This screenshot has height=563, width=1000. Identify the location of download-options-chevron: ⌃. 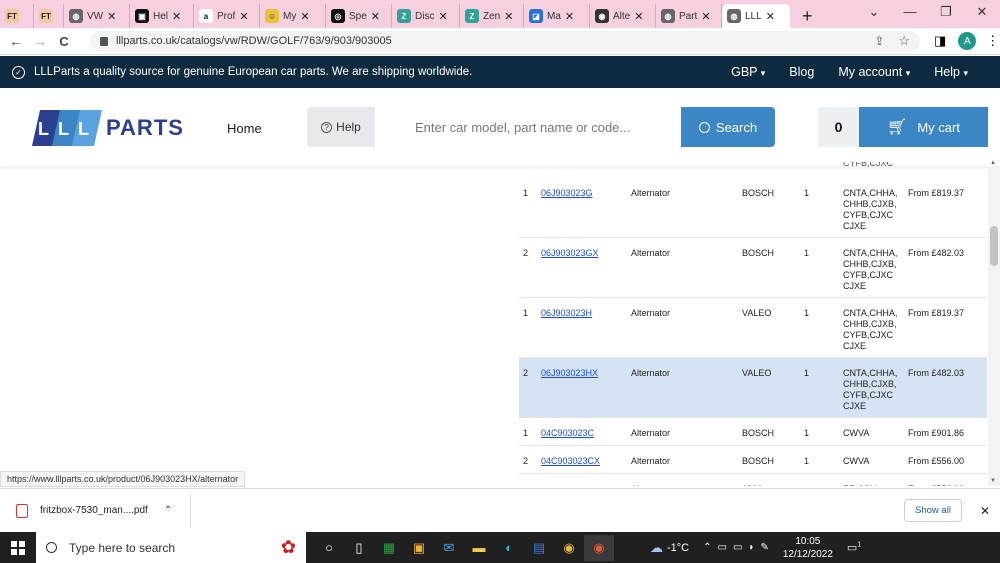
(168, 510).